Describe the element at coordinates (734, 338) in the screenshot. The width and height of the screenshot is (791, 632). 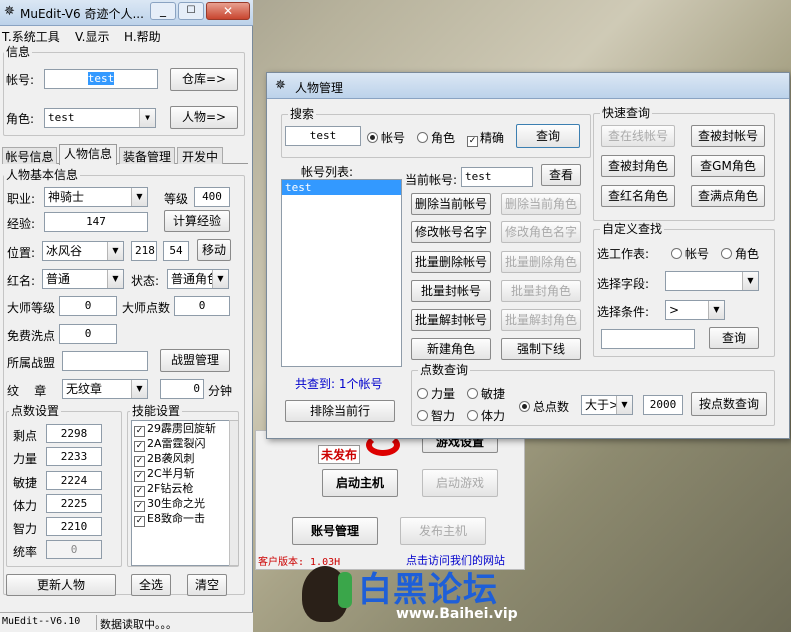
I see `custom-query-button: 查询` at that location.